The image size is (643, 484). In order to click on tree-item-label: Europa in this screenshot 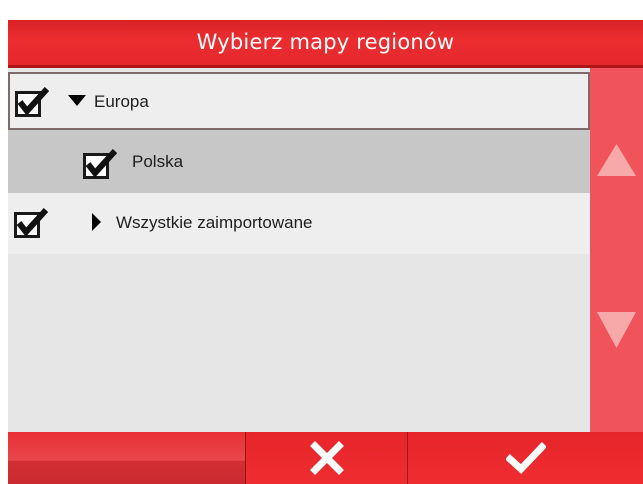, I will do `click(121, 101)`.